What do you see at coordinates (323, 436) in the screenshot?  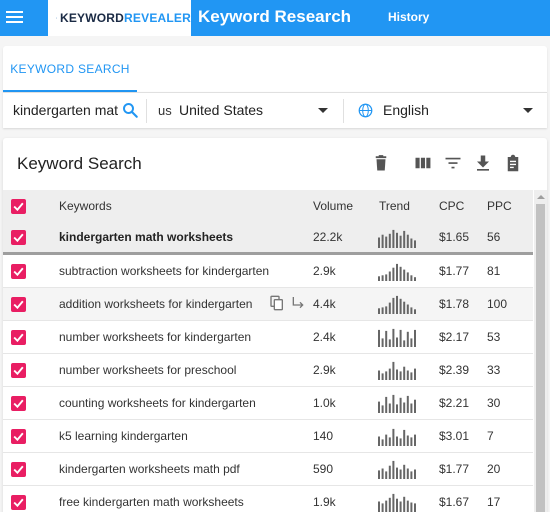 I see `volume-cell: 140` at bounding box center [323, 436].